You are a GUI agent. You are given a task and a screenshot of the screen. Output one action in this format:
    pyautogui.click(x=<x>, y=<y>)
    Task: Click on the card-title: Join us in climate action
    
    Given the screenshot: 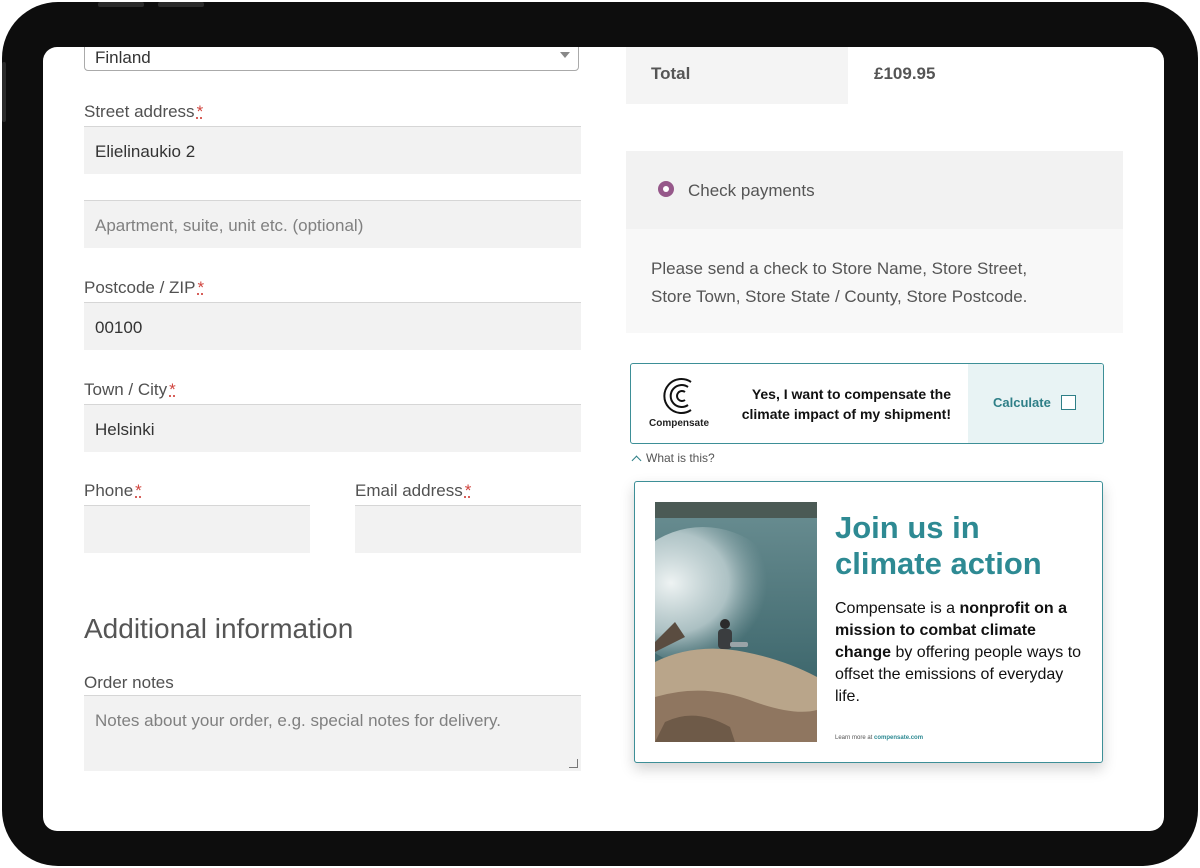 What is the action you would take?
    pyautogui.click(x=938, y=545)
    